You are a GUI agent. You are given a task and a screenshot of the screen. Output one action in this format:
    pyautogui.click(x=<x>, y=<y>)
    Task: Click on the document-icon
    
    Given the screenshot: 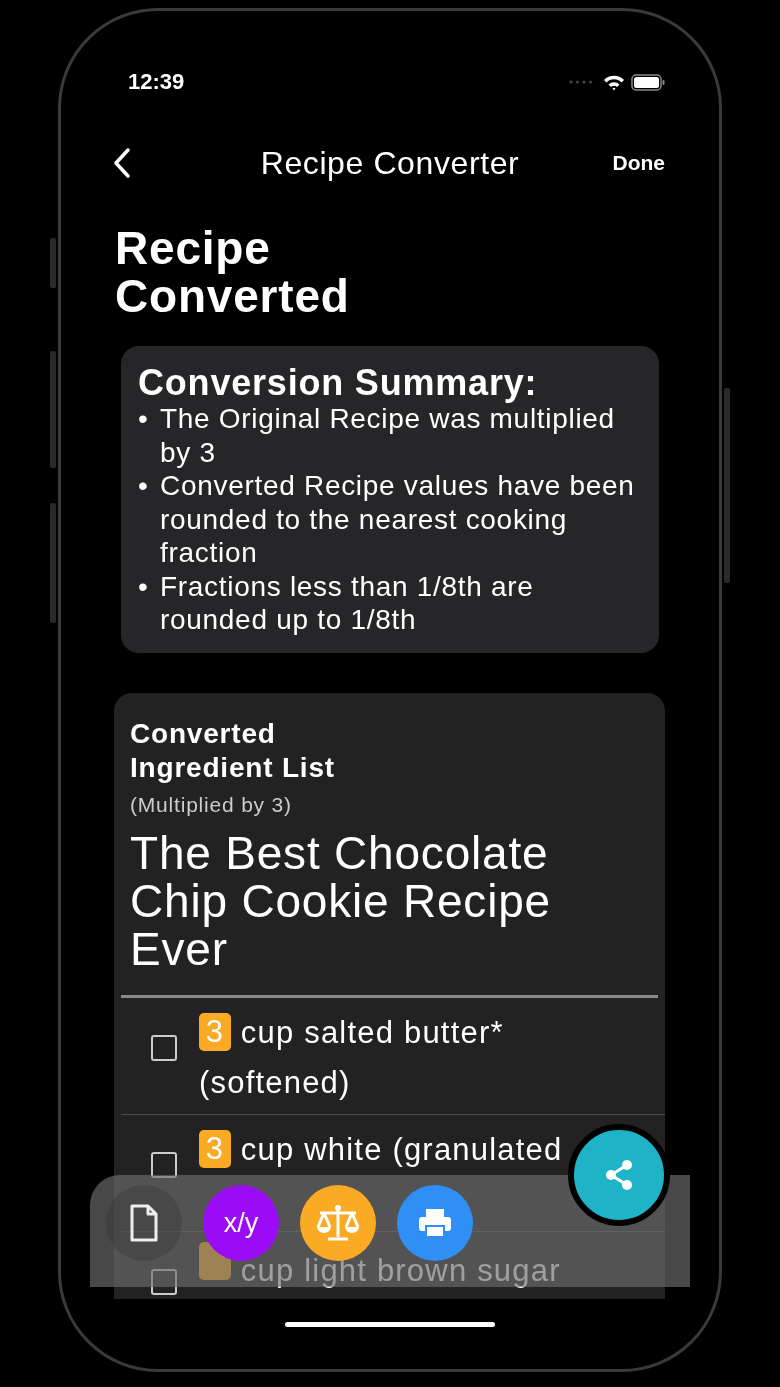 What is the action you would take?
    pyautogui.click(x=144, y=1223)
    